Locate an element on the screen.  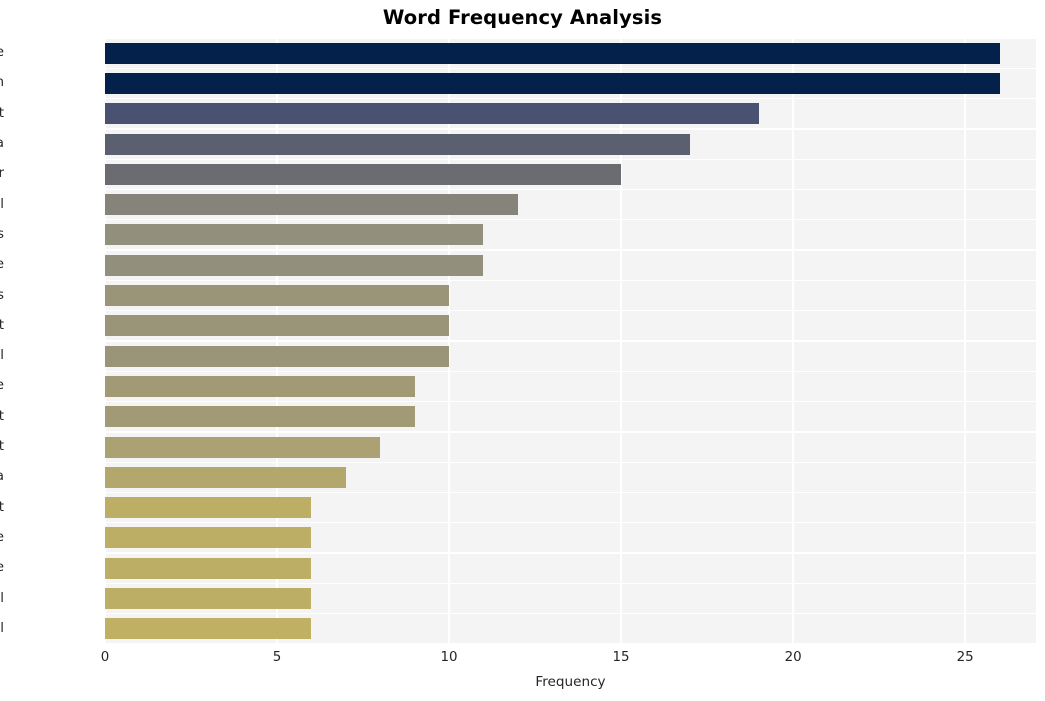
page-title: Word Frequency Analysis is located at coordinates (522, 17).